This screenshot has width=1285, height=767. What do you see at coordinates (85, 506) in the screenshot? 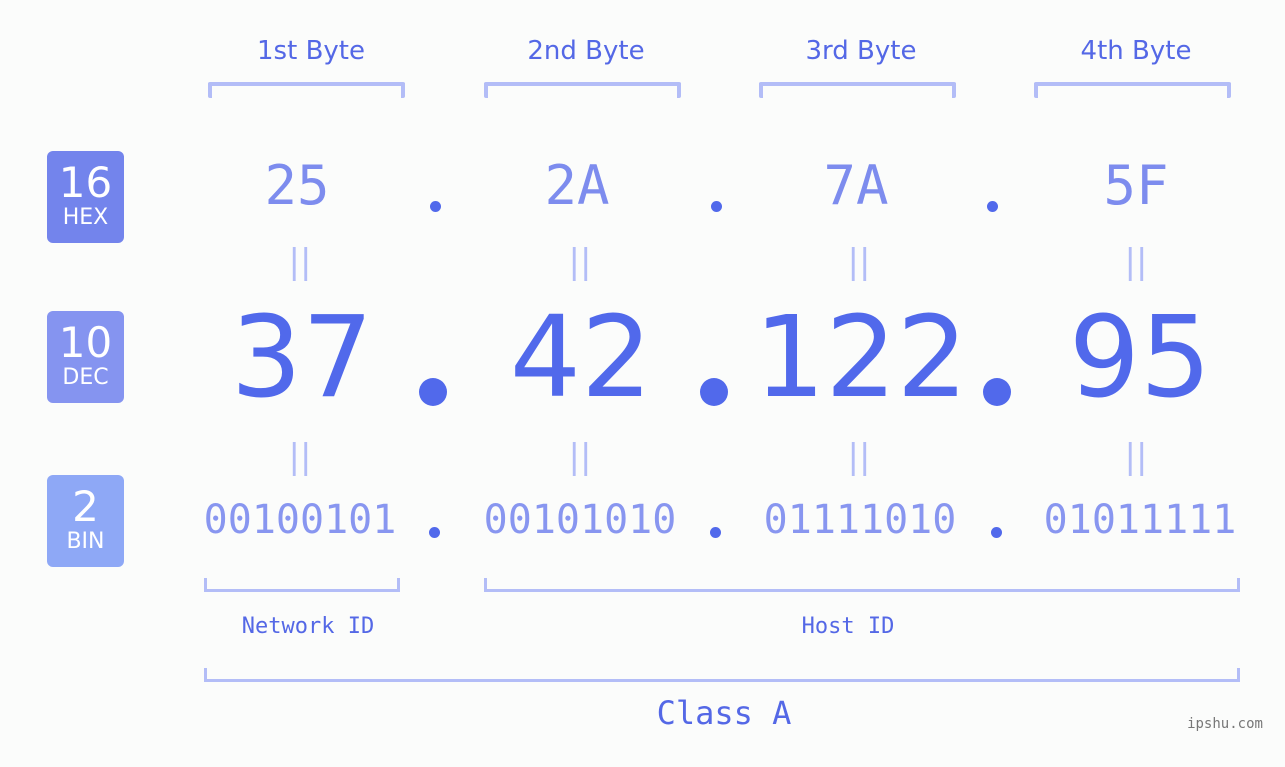
I see `bin-badge-number: 2` at bounding box center [85, 506].